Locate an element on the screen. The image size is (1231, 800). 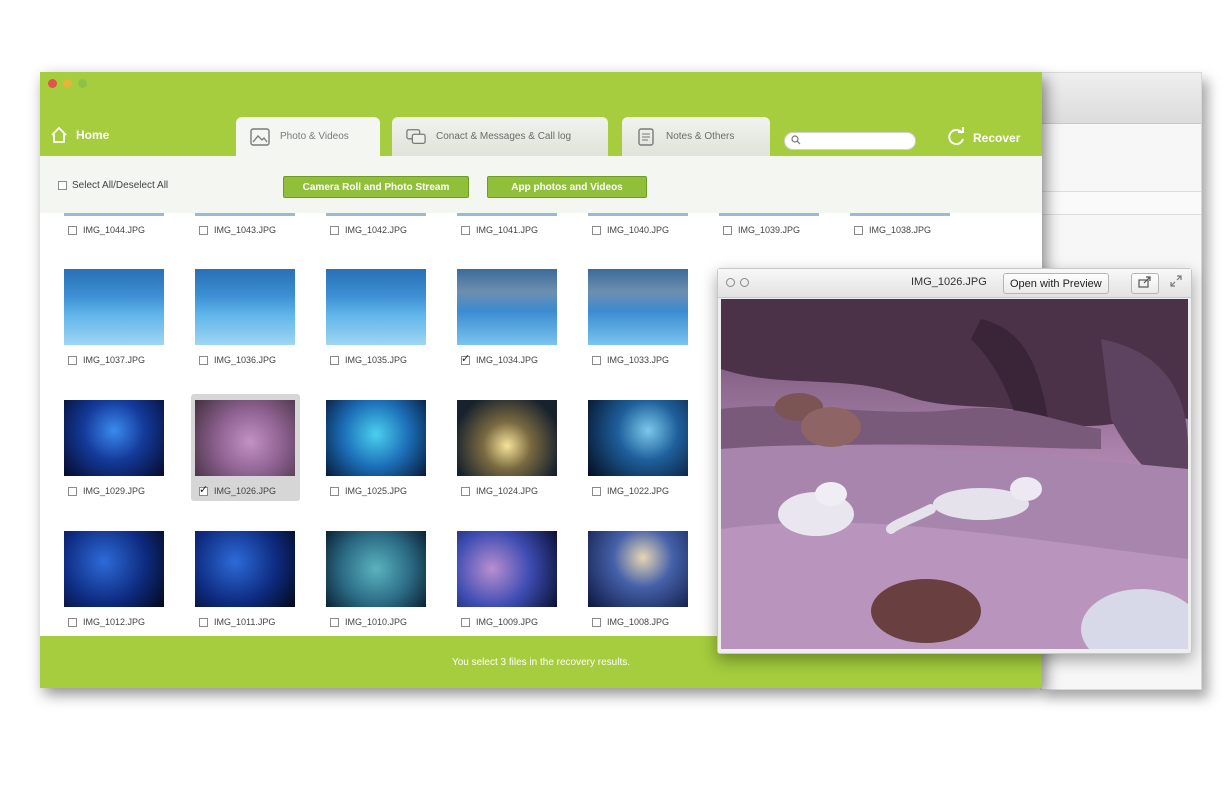
note-icon is located at coordinates (646, 136).